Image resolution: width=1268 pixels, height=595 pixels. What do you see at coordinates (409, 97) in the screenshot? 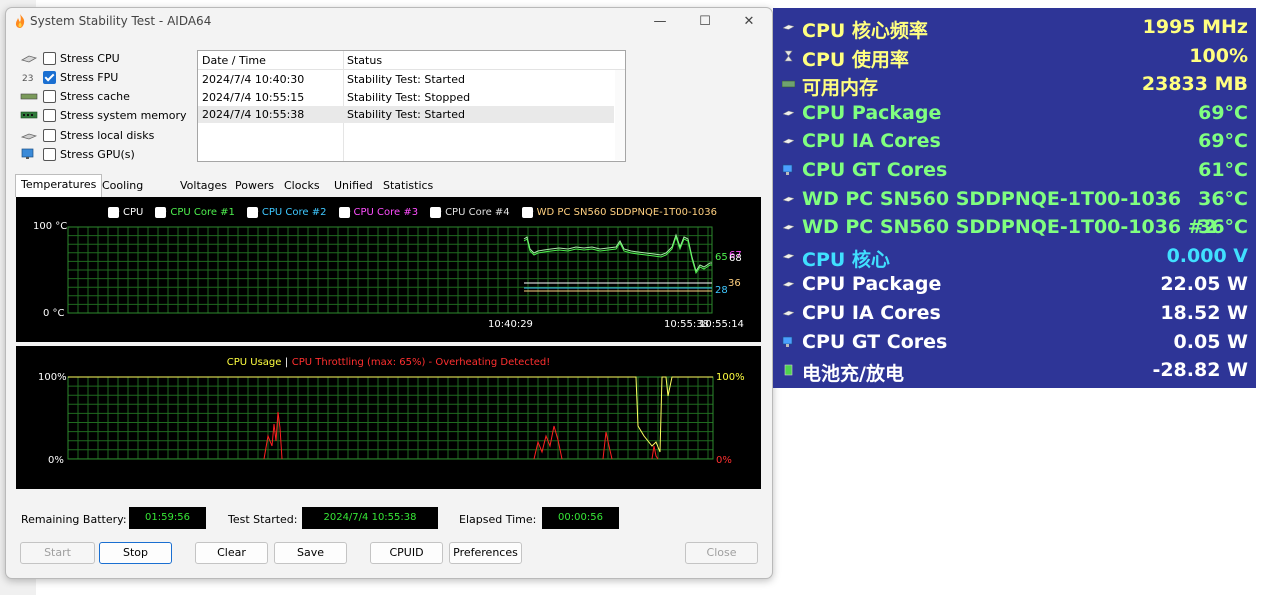
I see `log-row-status: Stability Test: Stopped` at bounding box center [409, 97].